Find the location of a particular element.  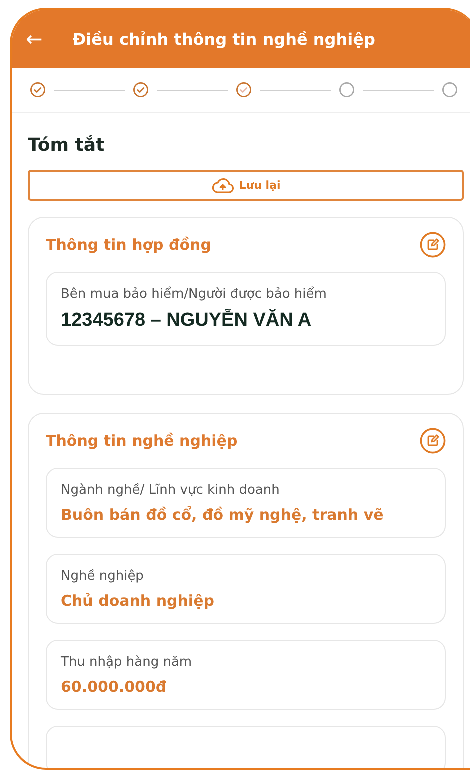

field-value: Buôn bán đồ cổ, đồ mỹ nghệ, tranh vẽ is located at coordinates (223, 515).